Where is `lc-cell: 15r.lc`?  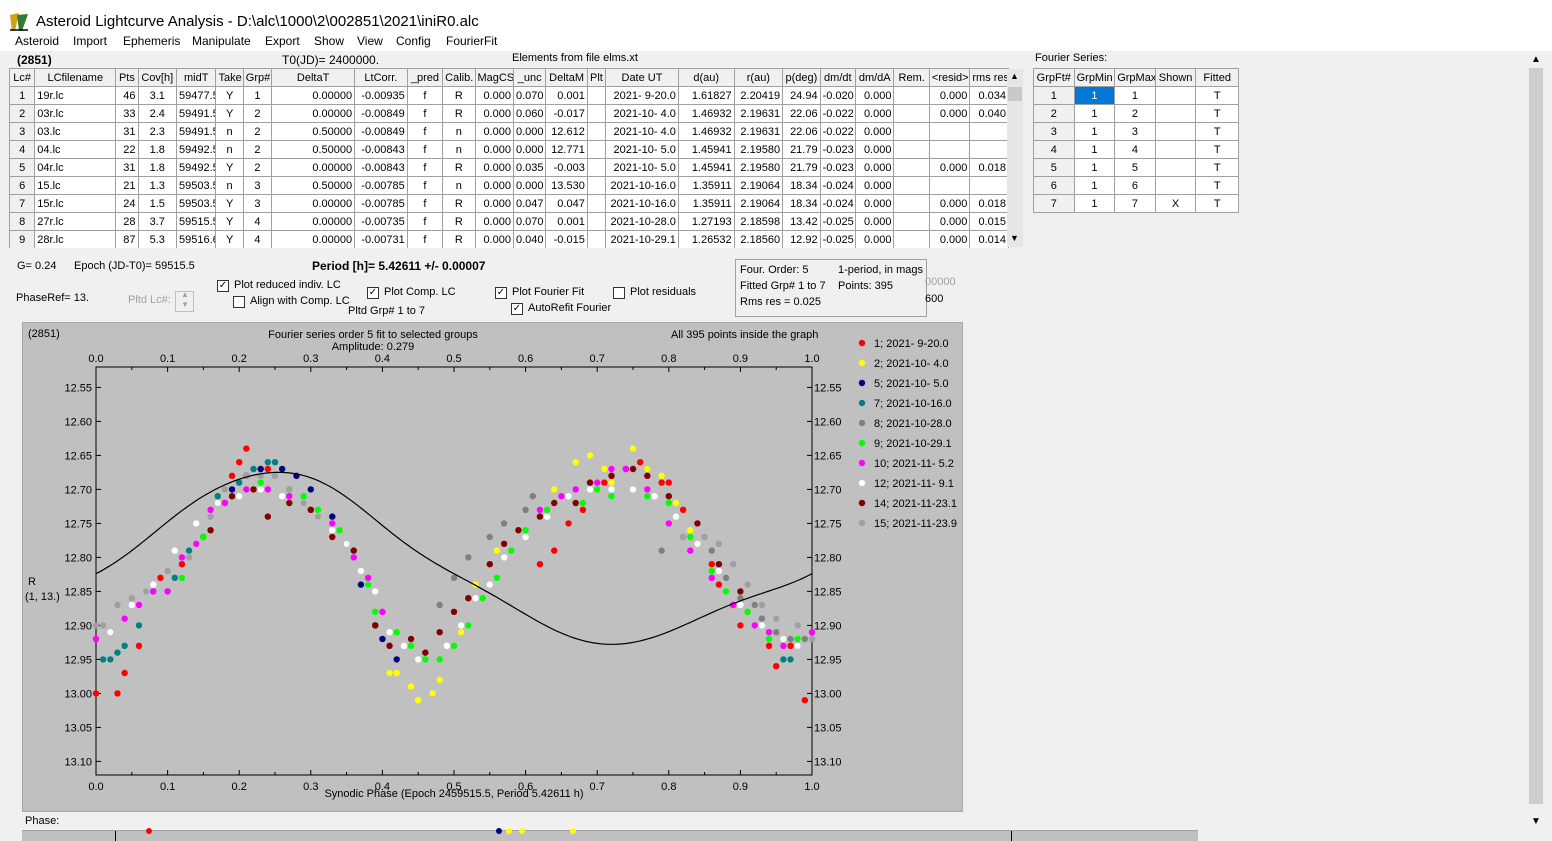 lc-cell: 15r.lc is located at coordinates (75, 203).